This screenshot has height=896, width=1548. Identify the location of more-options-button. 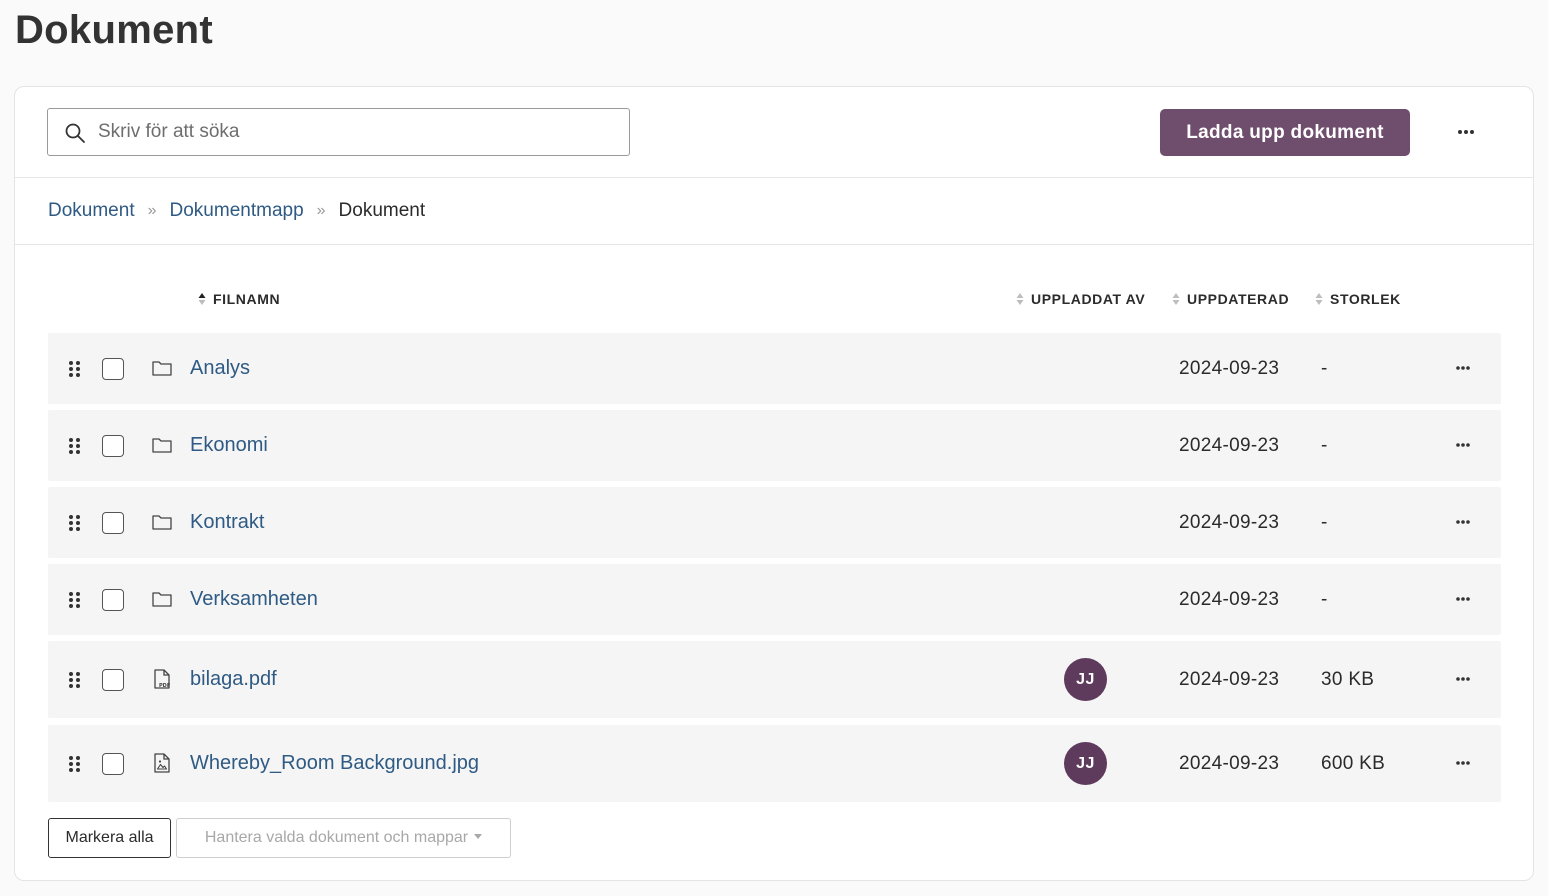
(1466, 132).